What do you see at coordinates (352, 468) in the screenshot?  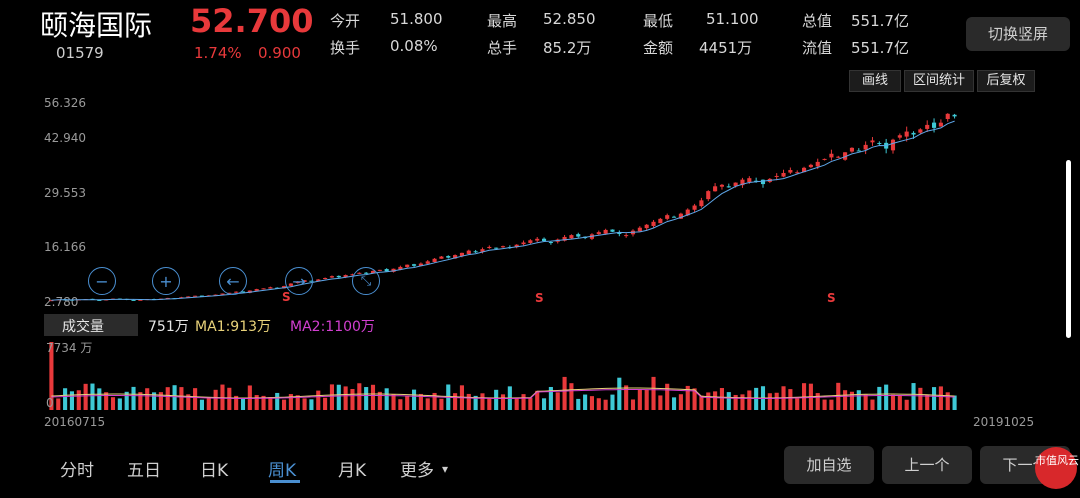 I see `tab-monthly-k: 月K` at bounding box center [352, 468].